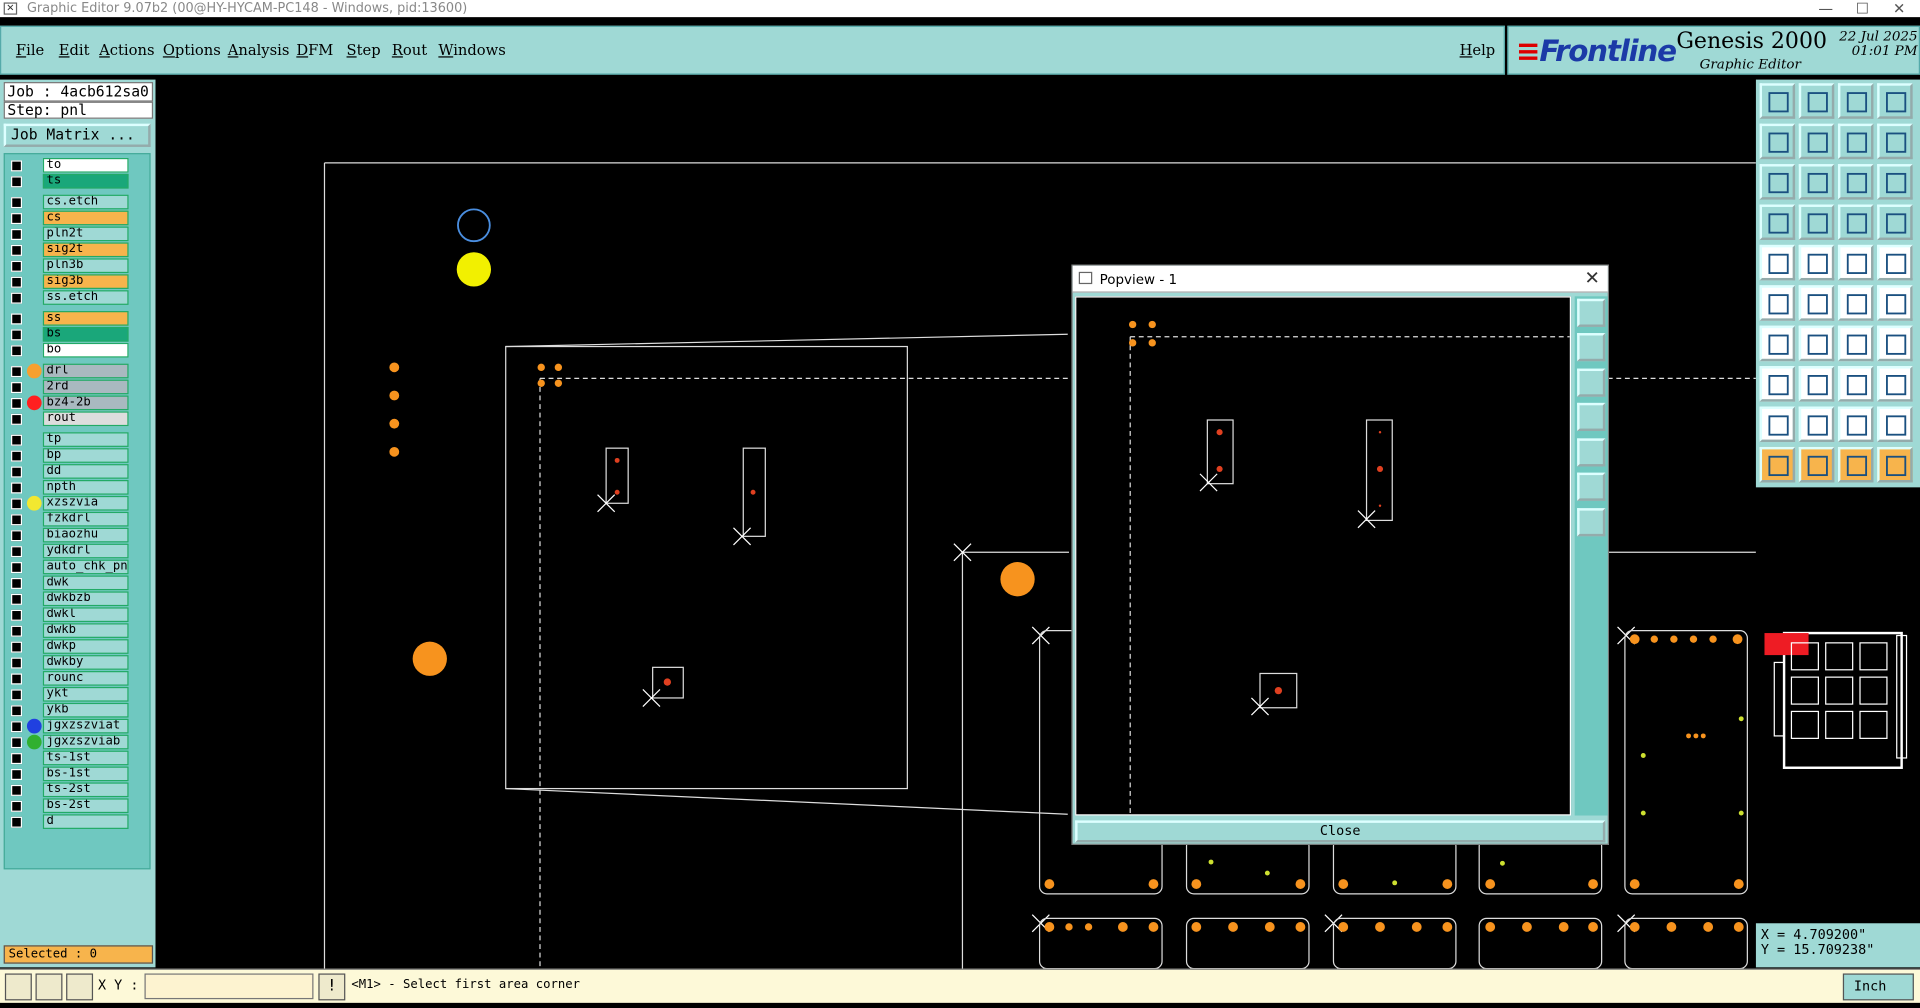  I want to click on menu-options: Options, so click(192, 50).